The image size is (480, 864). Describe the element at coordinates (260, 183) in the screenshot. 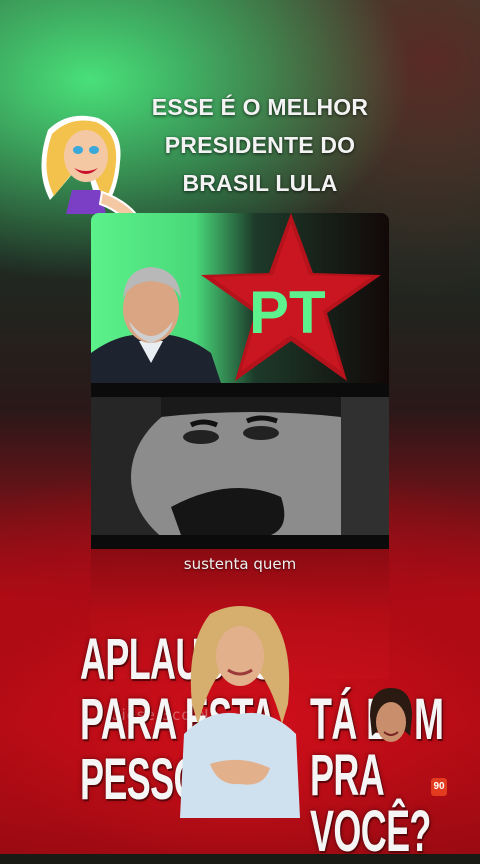

I see `headline-line-3: BRASIL LULA` at that location.